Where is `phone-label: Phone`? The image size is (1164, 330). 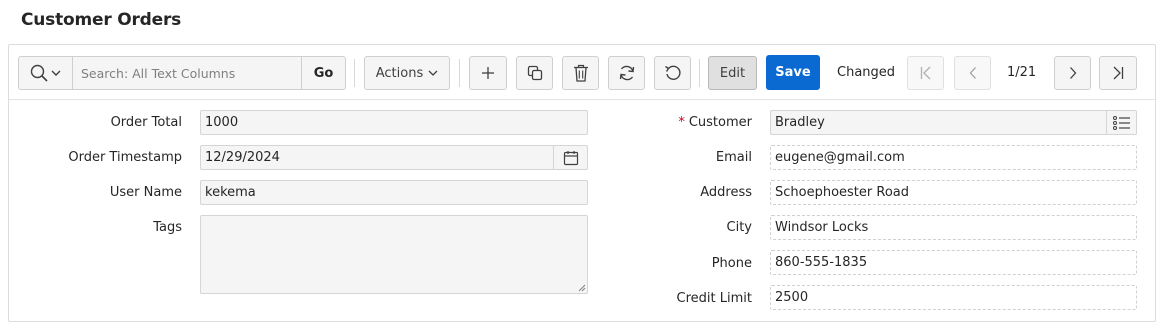
phone-label: Phone is located at coordinates (731, 263).